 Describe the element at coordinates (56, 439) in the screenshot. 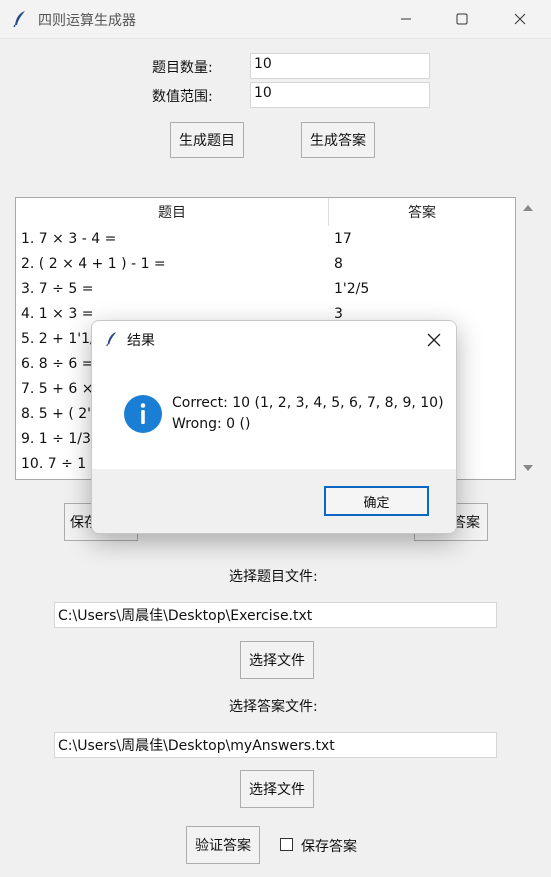

I see `question-cell: 9. 1 ÷ 1/3` at that location.